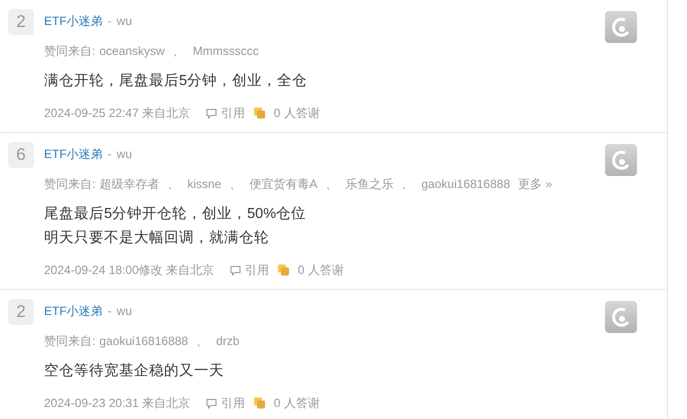 The width and height of the screenshot is (687, 419). What do you see at coordinates (132, 51) in the screenshot?
I see `liker-link: oceanskysw` at bounding box center [132, 51].